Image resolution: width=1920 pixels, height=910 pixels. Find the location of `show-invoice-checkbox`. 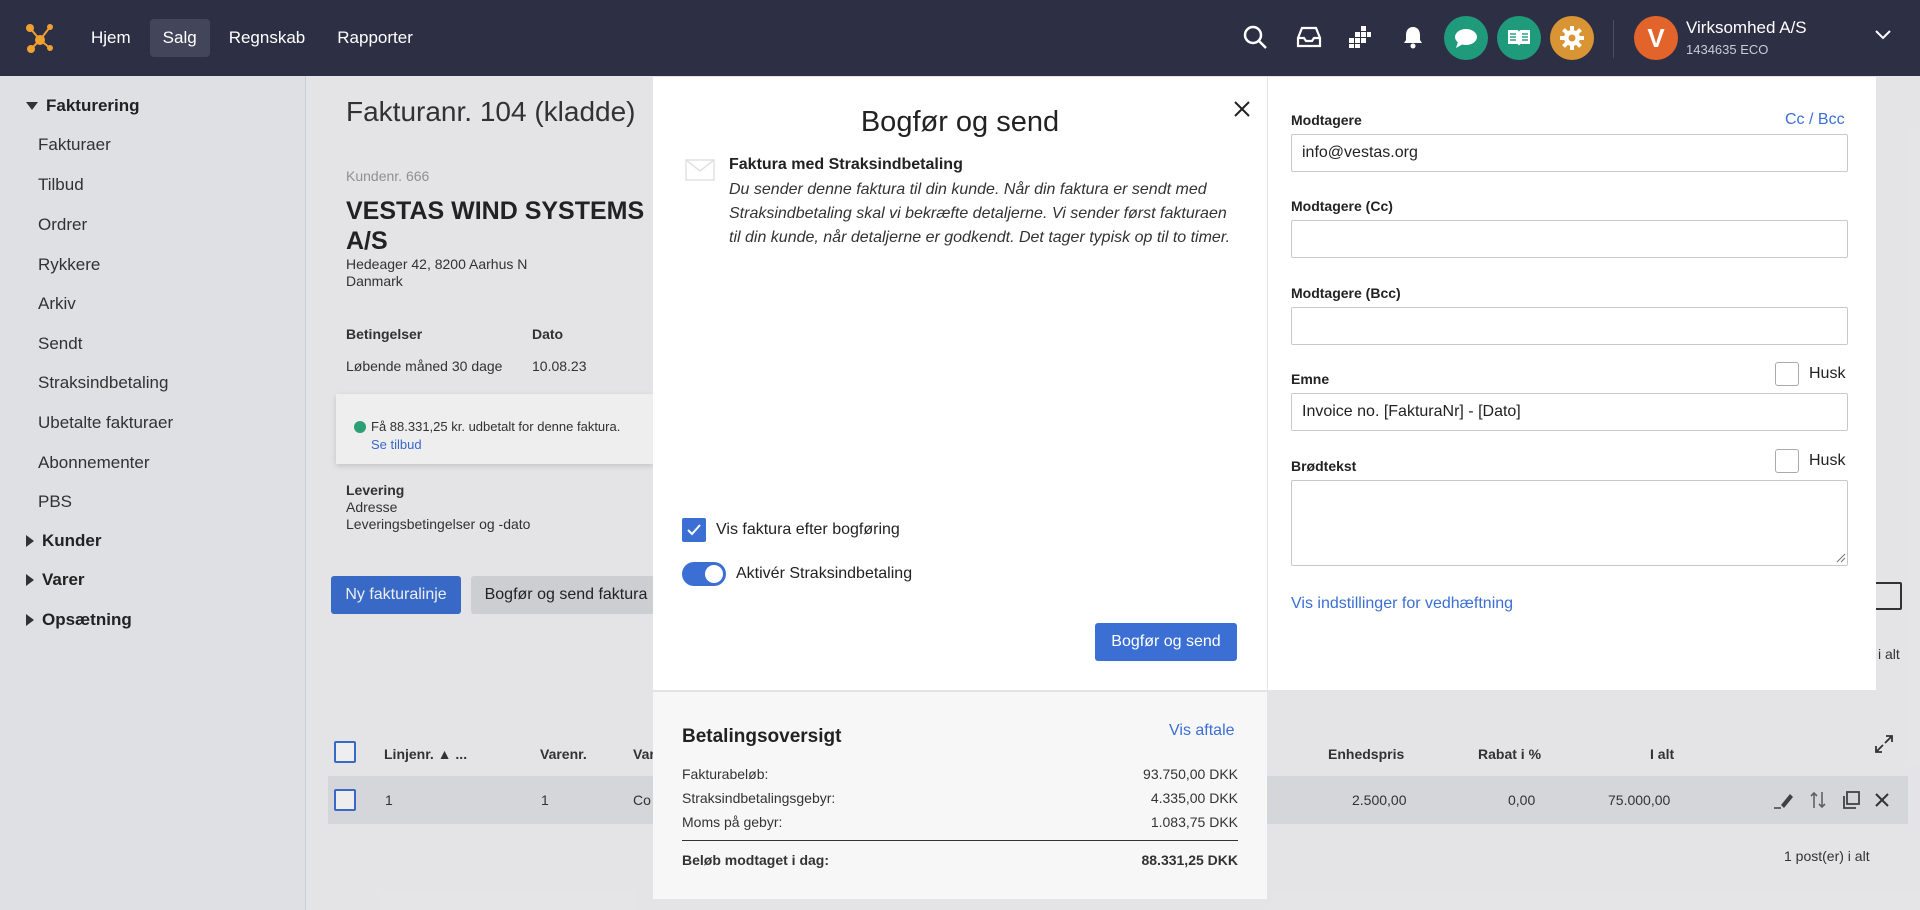

show-invoice-checkbox is located at coordinates (694, 530).